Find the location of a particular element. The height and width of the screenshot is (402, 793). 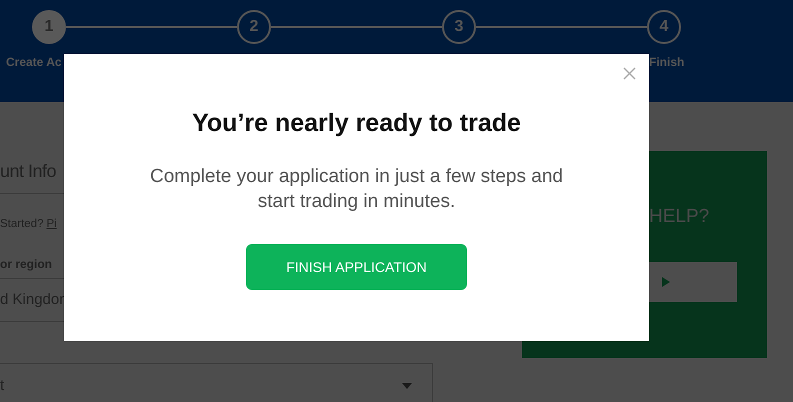

step-label: Finish is located at coordinates (667, 62).